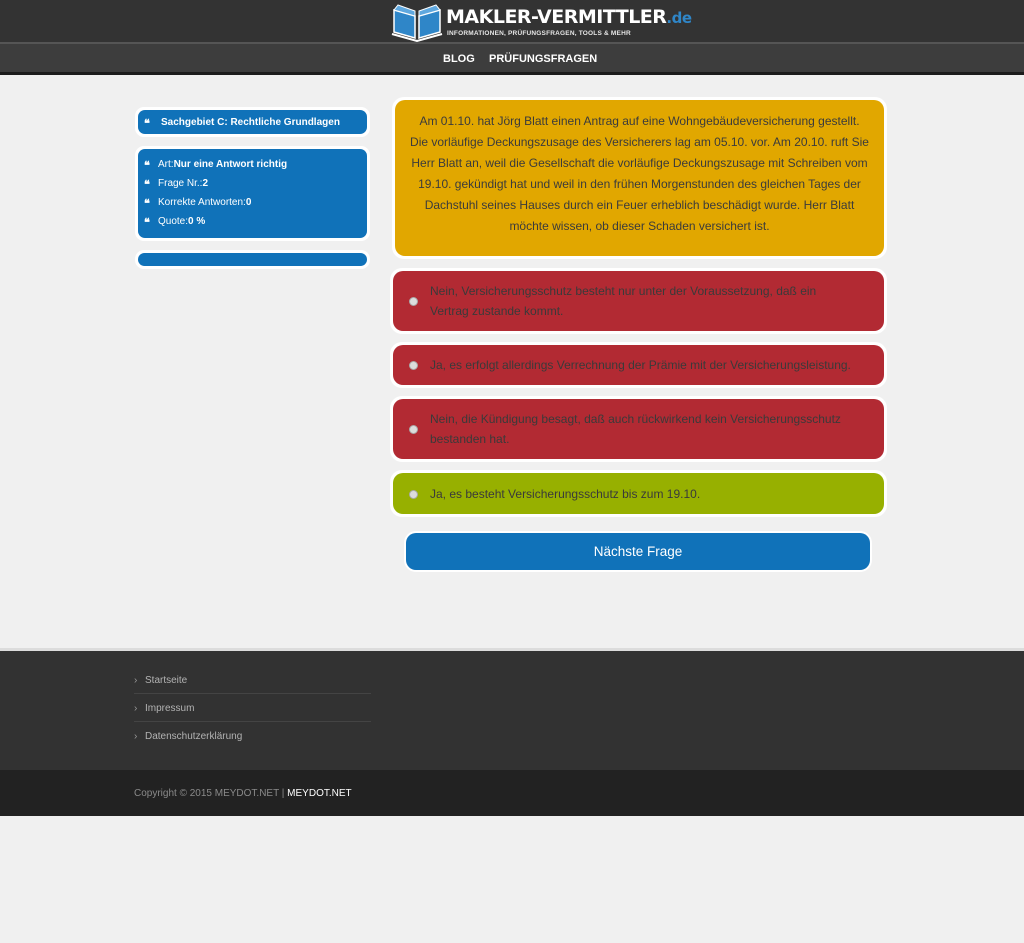 The width and height of the screenshot is (1024, 943). Describe the element at coordinates (197, 221) in the screenshot. I see `stat-value: 0 %` at that location.